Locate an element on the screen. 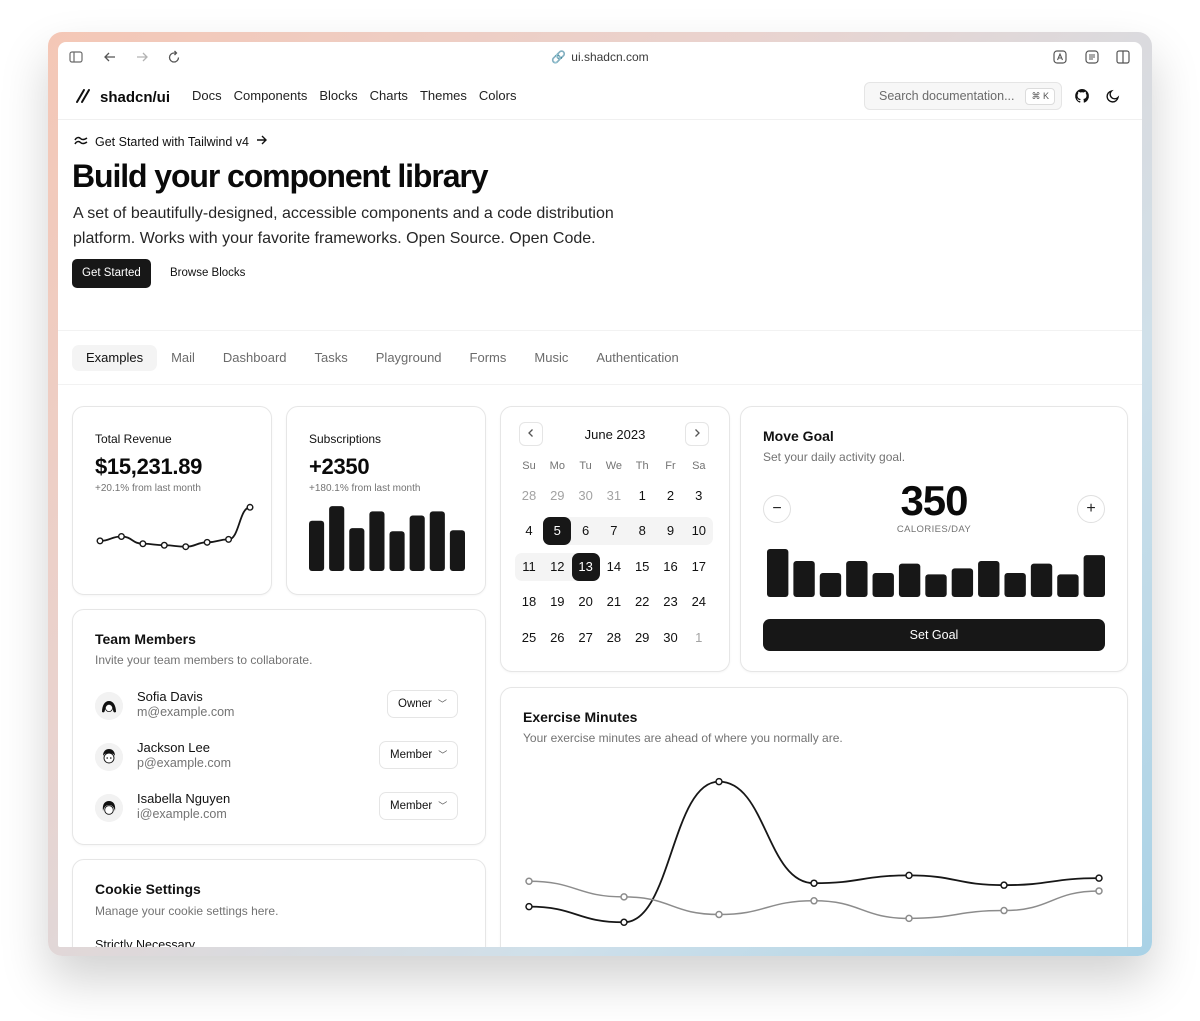 The width and height of the screenshot is (1200, 1021). split-view-icon is located at coordinates (1123, 57).